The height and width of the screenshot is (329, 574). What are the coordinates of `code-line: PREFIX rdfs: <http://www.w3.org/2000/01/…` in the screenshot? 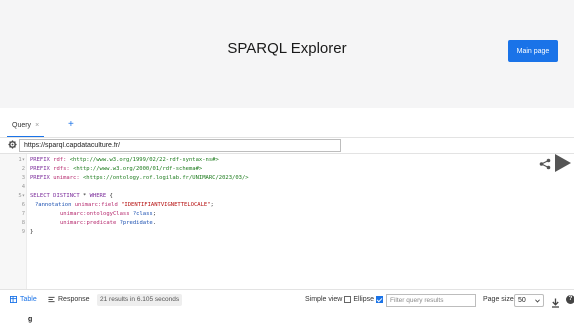 It's located at (116, 169).